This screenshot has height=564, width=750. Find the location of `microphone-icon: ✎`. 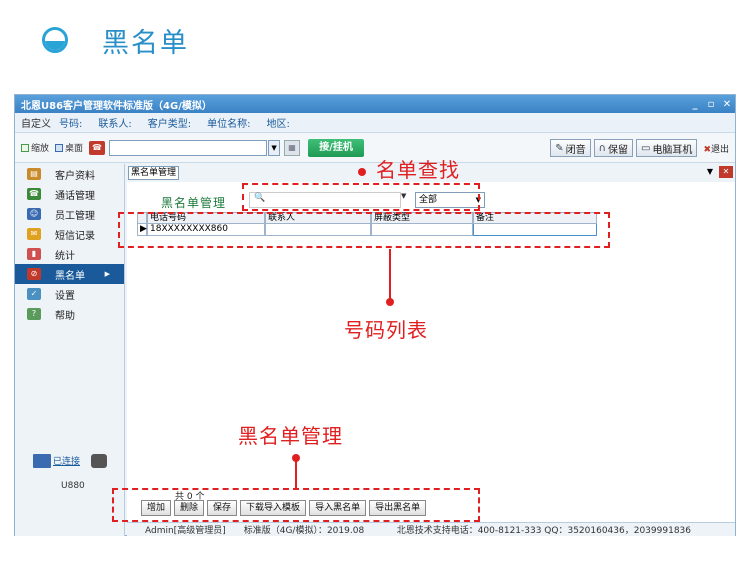

microphone-icon: ✎ is located at coordinates (559, 148).